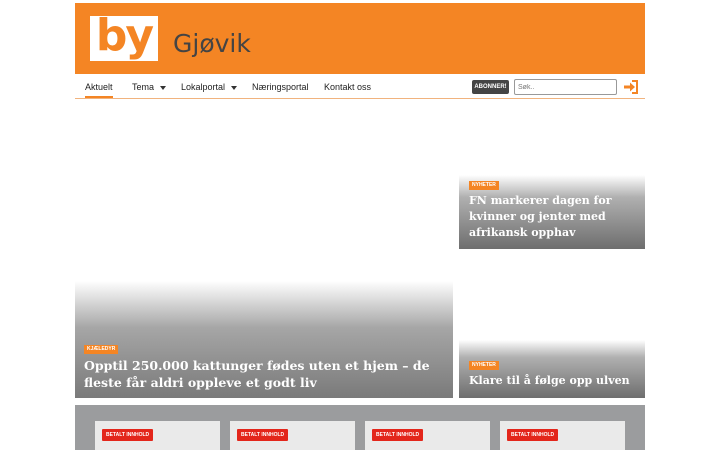  What do you see at coordinates (554, 381) in the screenshot?
I see `article-headline: Klare til å følge opp ulven` at bounding box center [554, 381].